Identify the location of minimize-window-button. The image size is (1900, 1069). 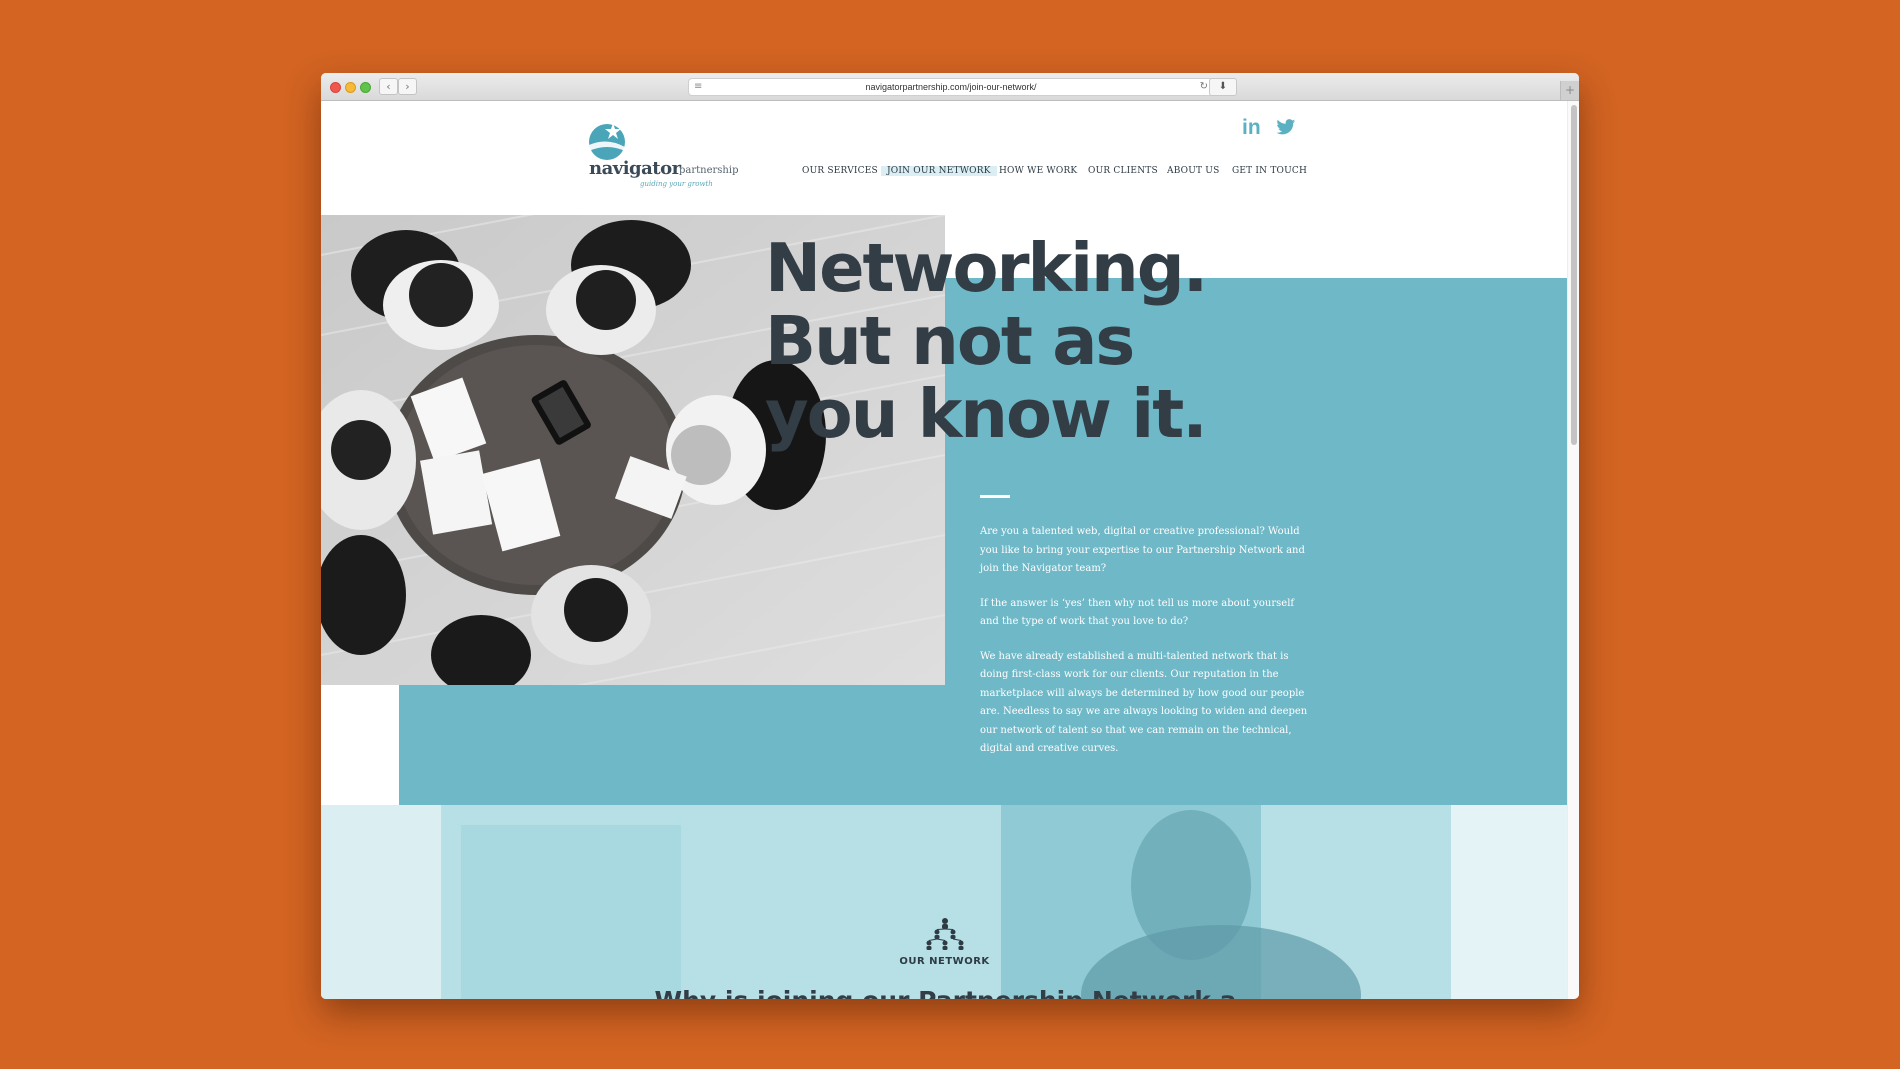
(350, 87).